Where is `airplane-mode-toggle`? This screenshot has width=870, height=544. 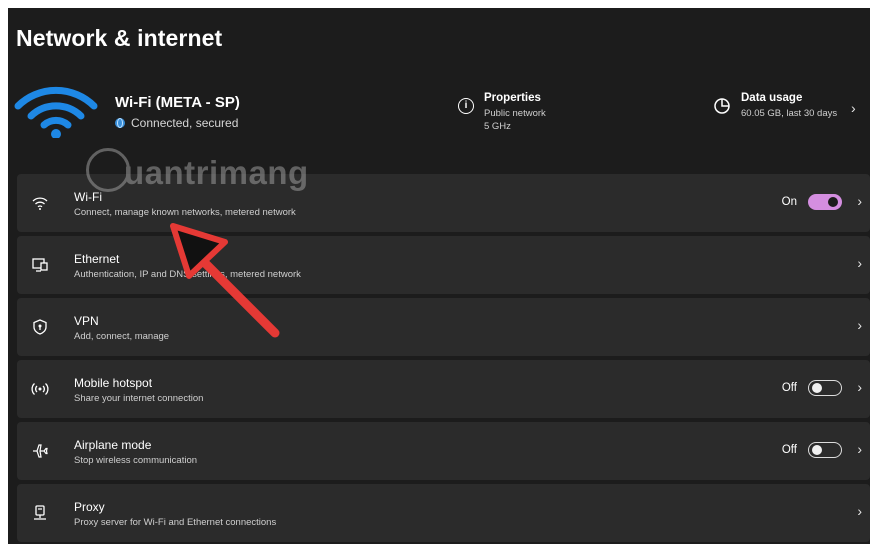 airplane-mode-toggle is located at coordinates (825, 450).